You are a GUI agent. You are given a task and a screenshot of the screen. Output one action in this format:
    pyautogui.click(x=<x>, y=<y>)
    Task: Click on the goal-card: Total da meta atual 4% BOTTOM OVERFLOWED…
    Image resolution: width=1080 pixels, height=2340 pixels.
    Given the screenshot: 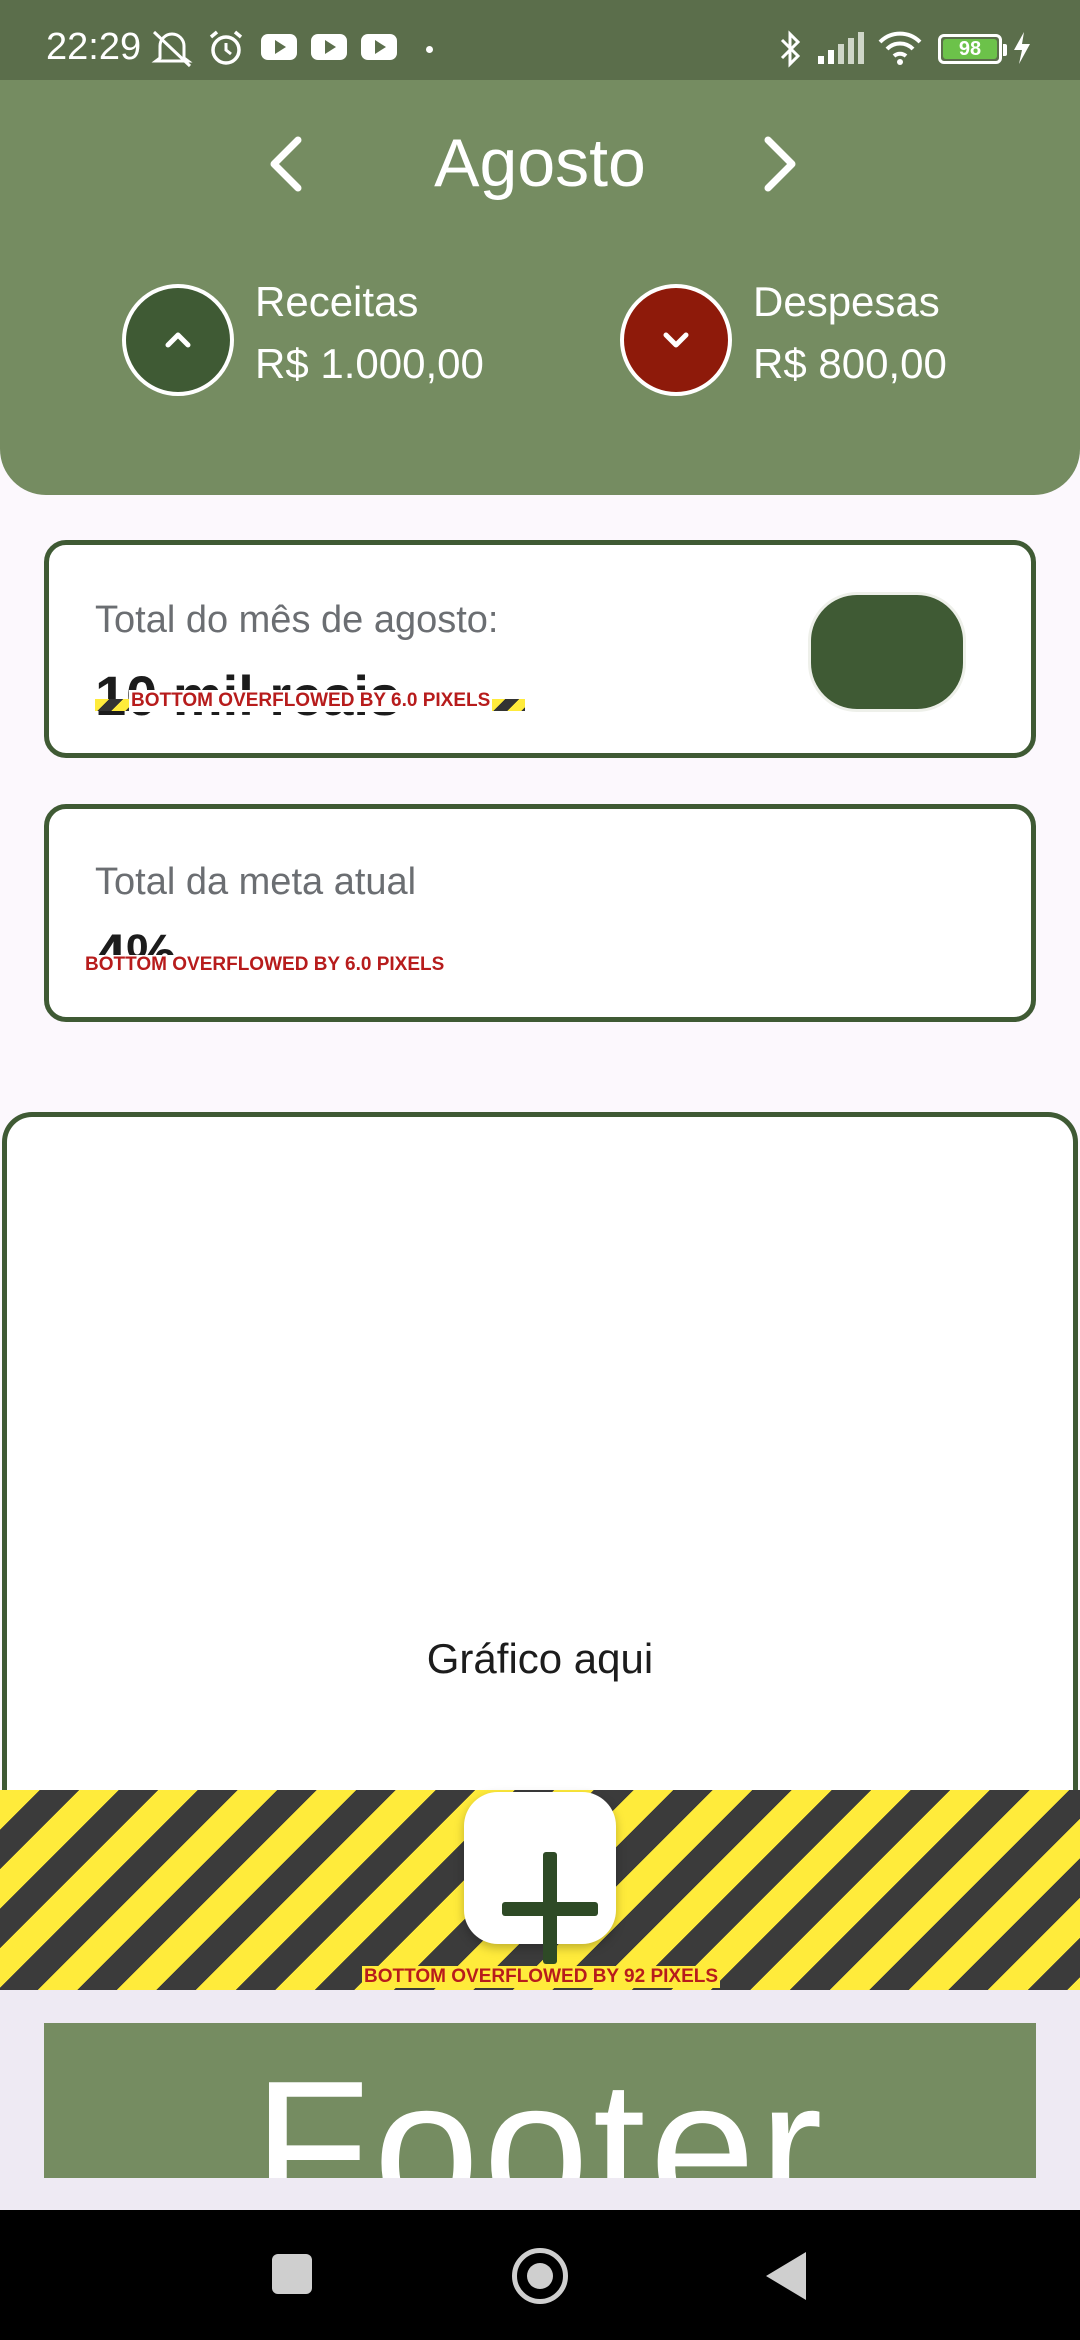 What is the action you would take?
    pyautogui.click(x=540, y=913)
    